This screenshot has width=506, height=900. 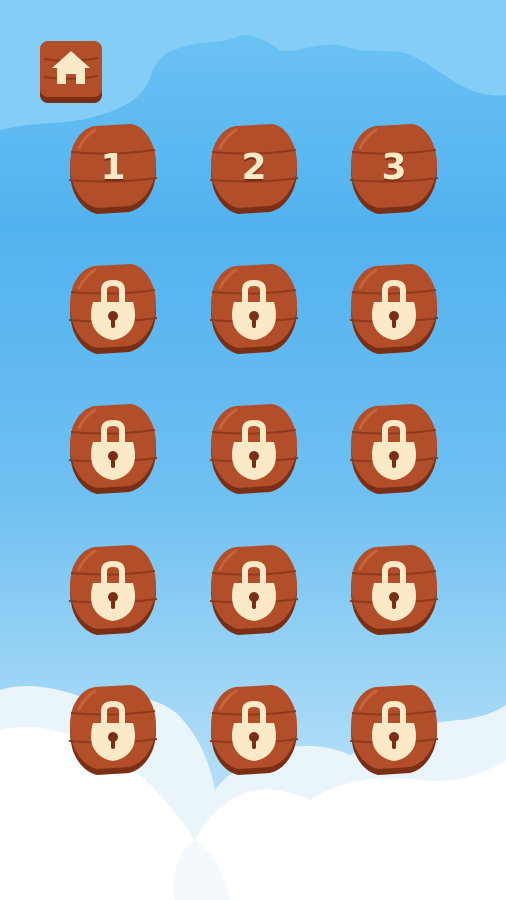 I want to click on level-number: 3, so click(x=394, y=167).